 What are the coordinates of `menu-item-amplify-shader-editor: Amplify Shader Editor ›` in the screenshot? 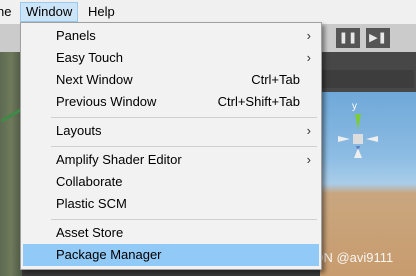 It's located at (171, 160).